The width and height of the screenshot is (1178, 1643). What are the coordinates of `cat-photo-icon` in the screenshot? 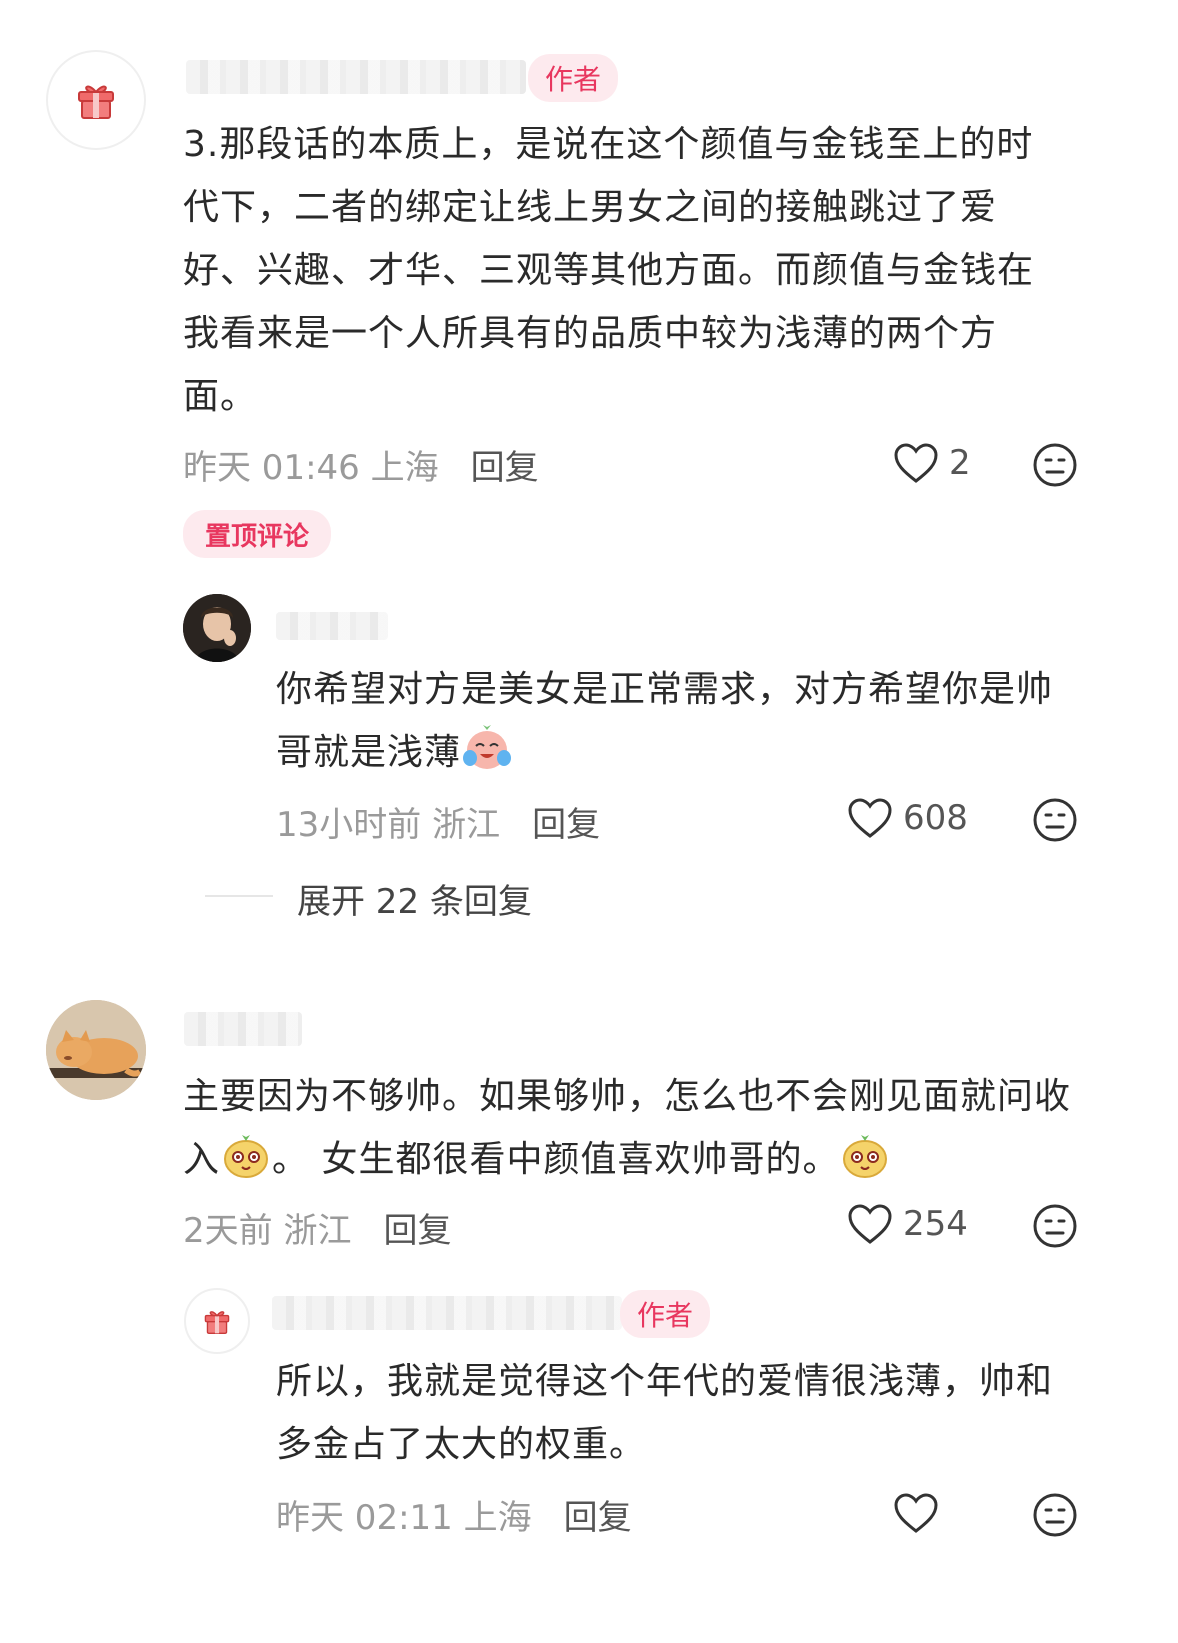 It's located at (96, 1050).